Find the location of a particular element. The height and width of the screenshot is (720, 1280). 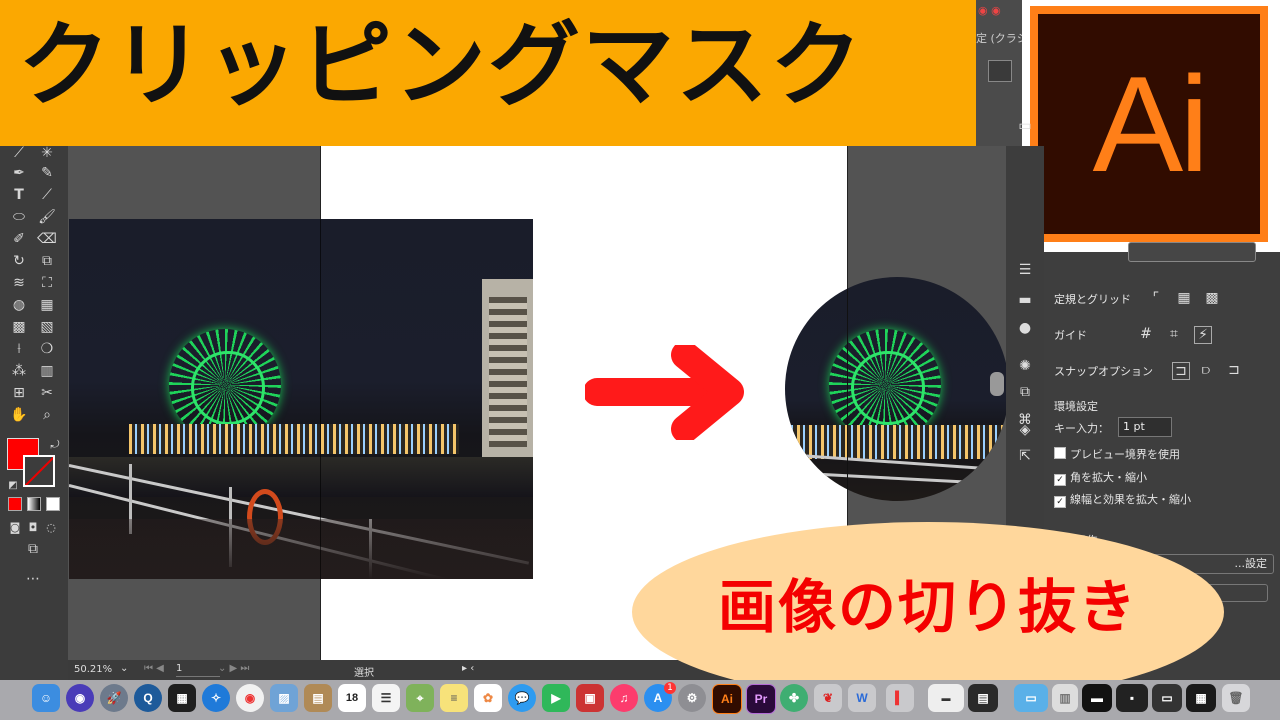

screen-mode-icon: ⧉ is located at coordinates (33, 549).